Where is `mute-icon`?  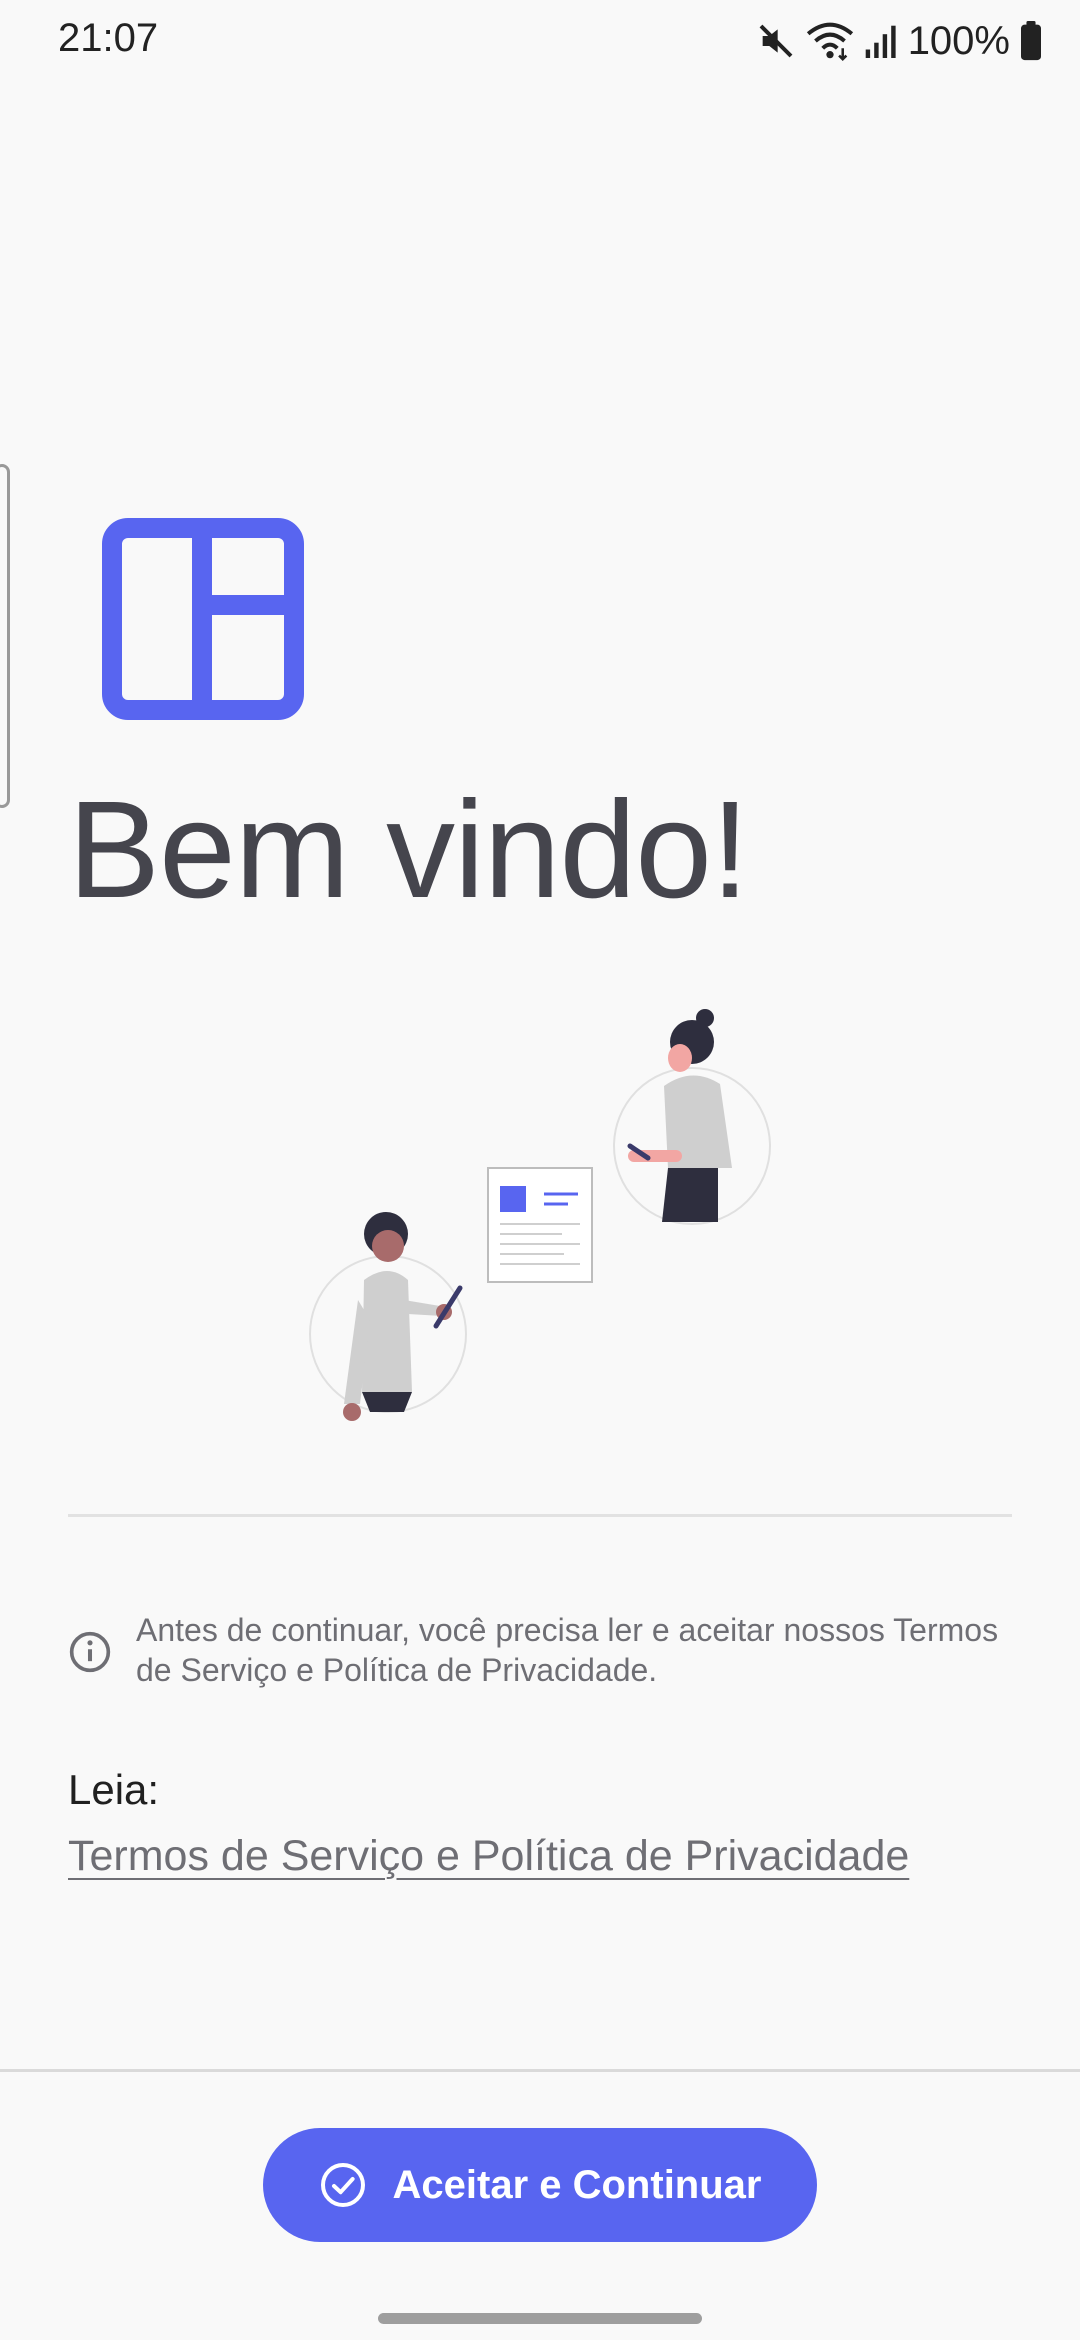
mute-icon is located at coordinates (776, 41).